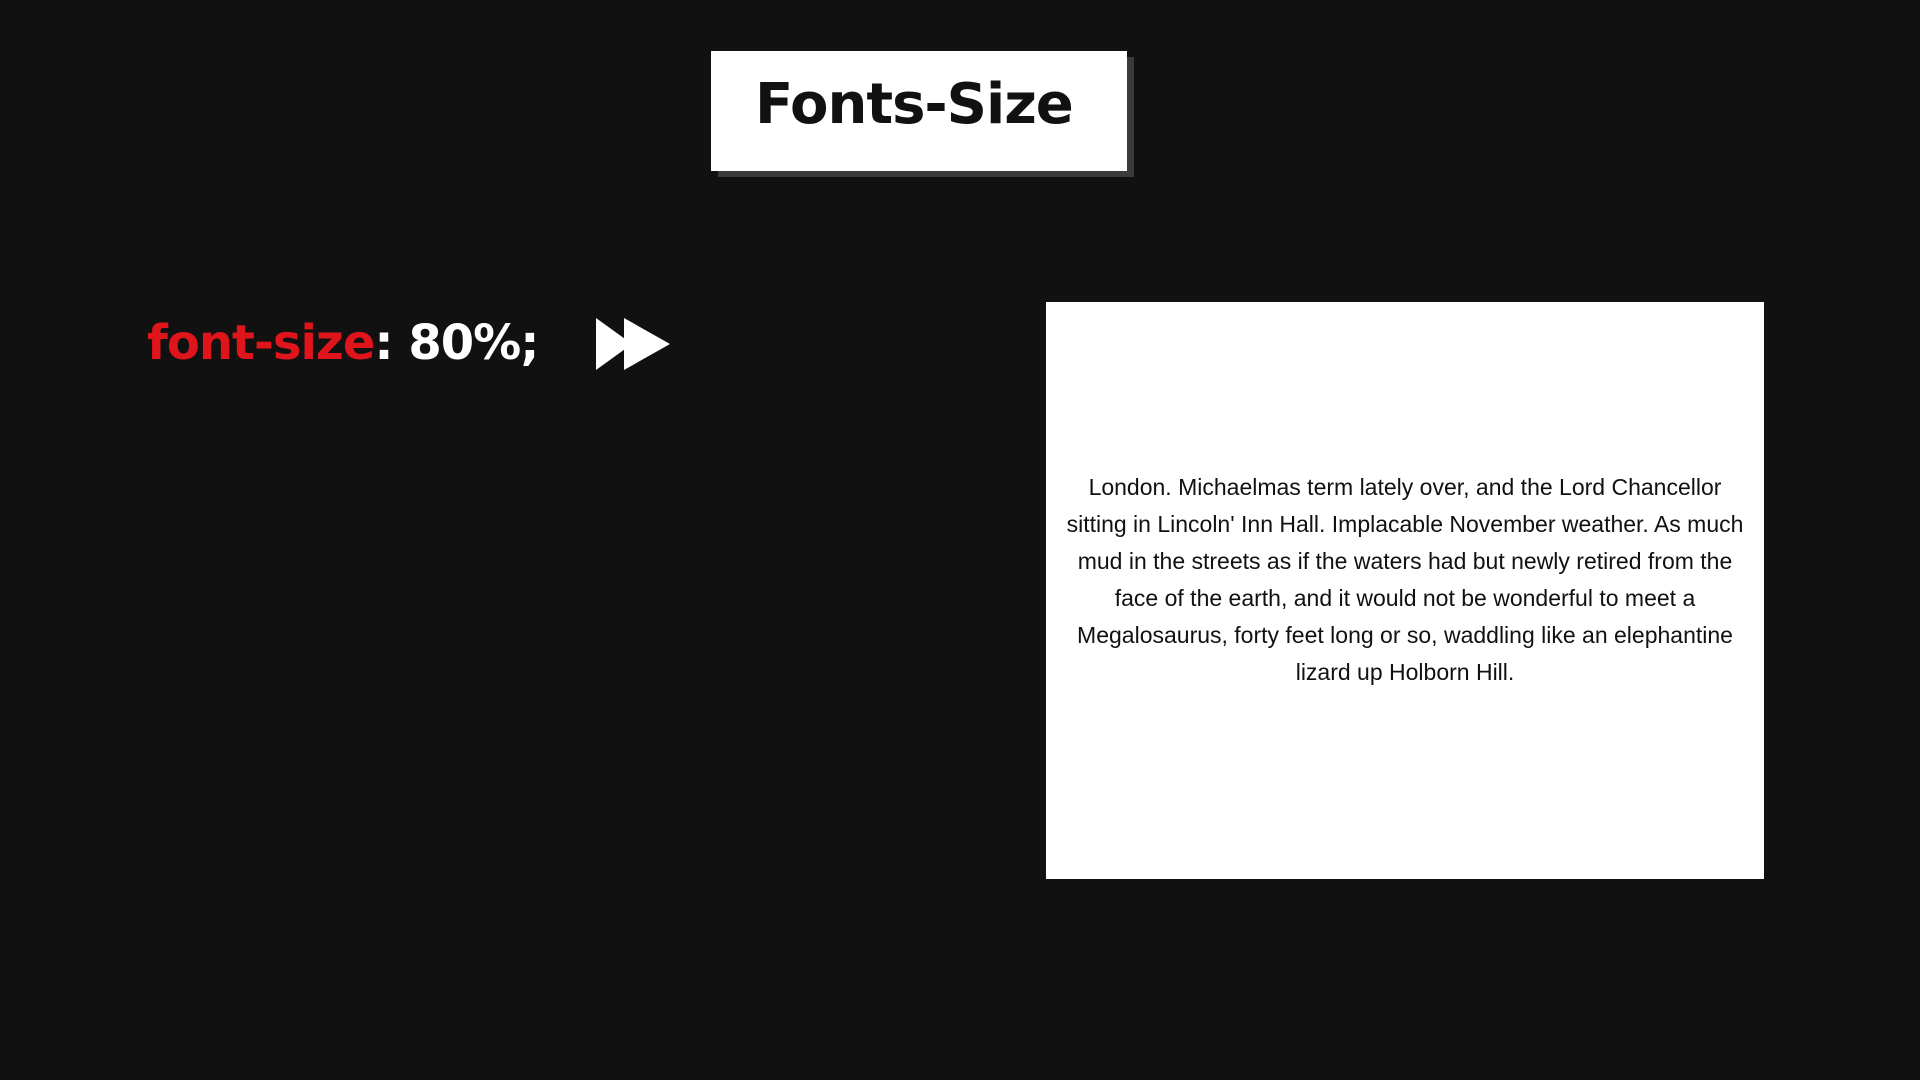 The height and width of the screenshot is (1080, 1920). I want to click on fast-forward-icon, so click(633, 344).